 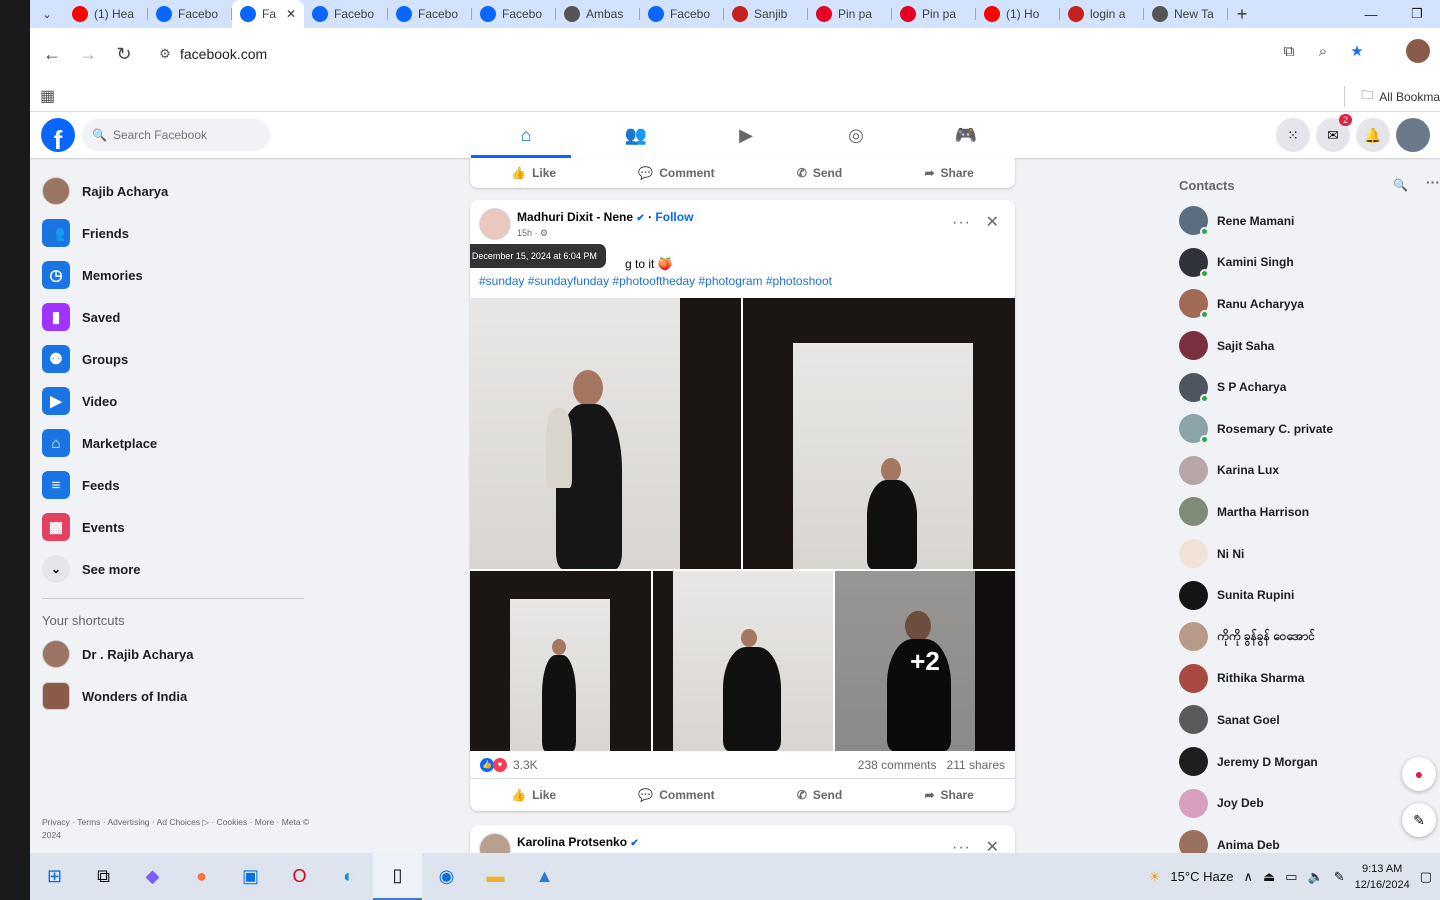 What do you see at coordinates (1305, 512) in the screenshot?
I see `contact-item: Martha Harrison` at bounding box center [1305, 512].